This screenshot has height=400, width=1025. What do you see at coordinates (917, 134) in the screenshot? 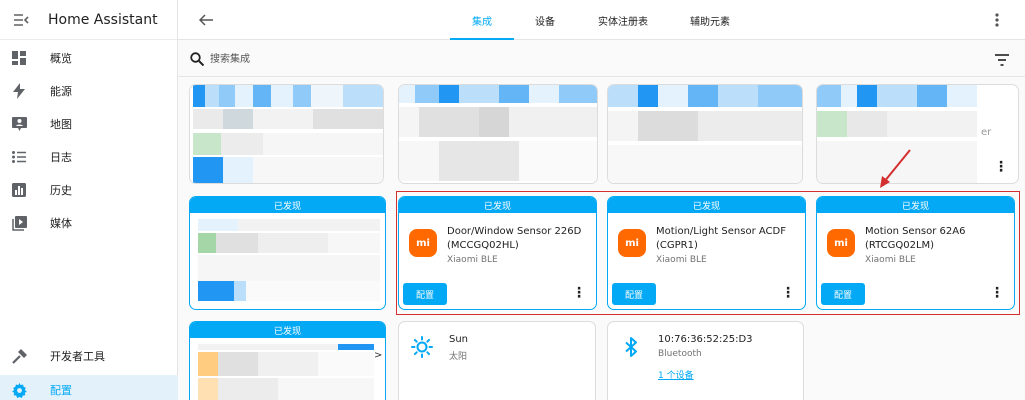
I see `integration-card-blurred: er ⋮` at bounding box center [917, 134].